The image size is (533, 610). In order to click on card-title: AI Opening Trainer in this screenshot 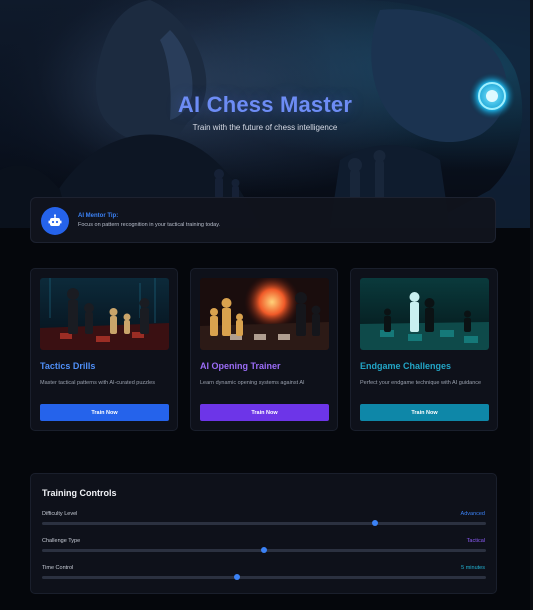, I will do `click(240, 366)`.